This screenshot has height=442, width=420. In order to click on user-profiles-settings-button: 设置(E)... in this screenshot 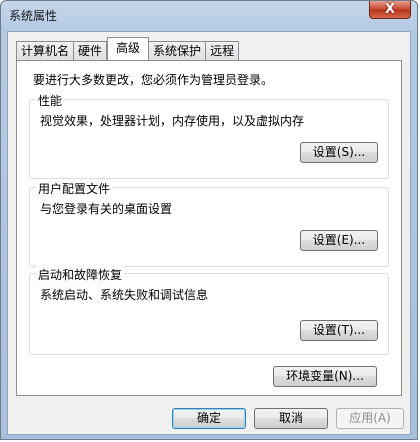, I will do `click(339, 240)`.